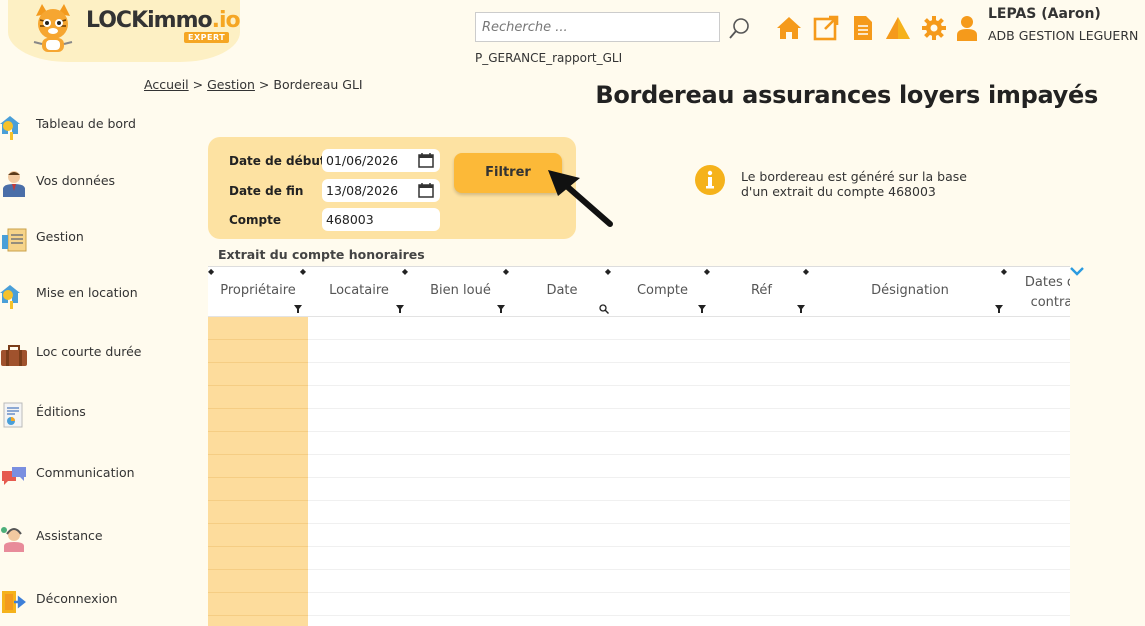  I want to click on search-input, so click(597, 27).